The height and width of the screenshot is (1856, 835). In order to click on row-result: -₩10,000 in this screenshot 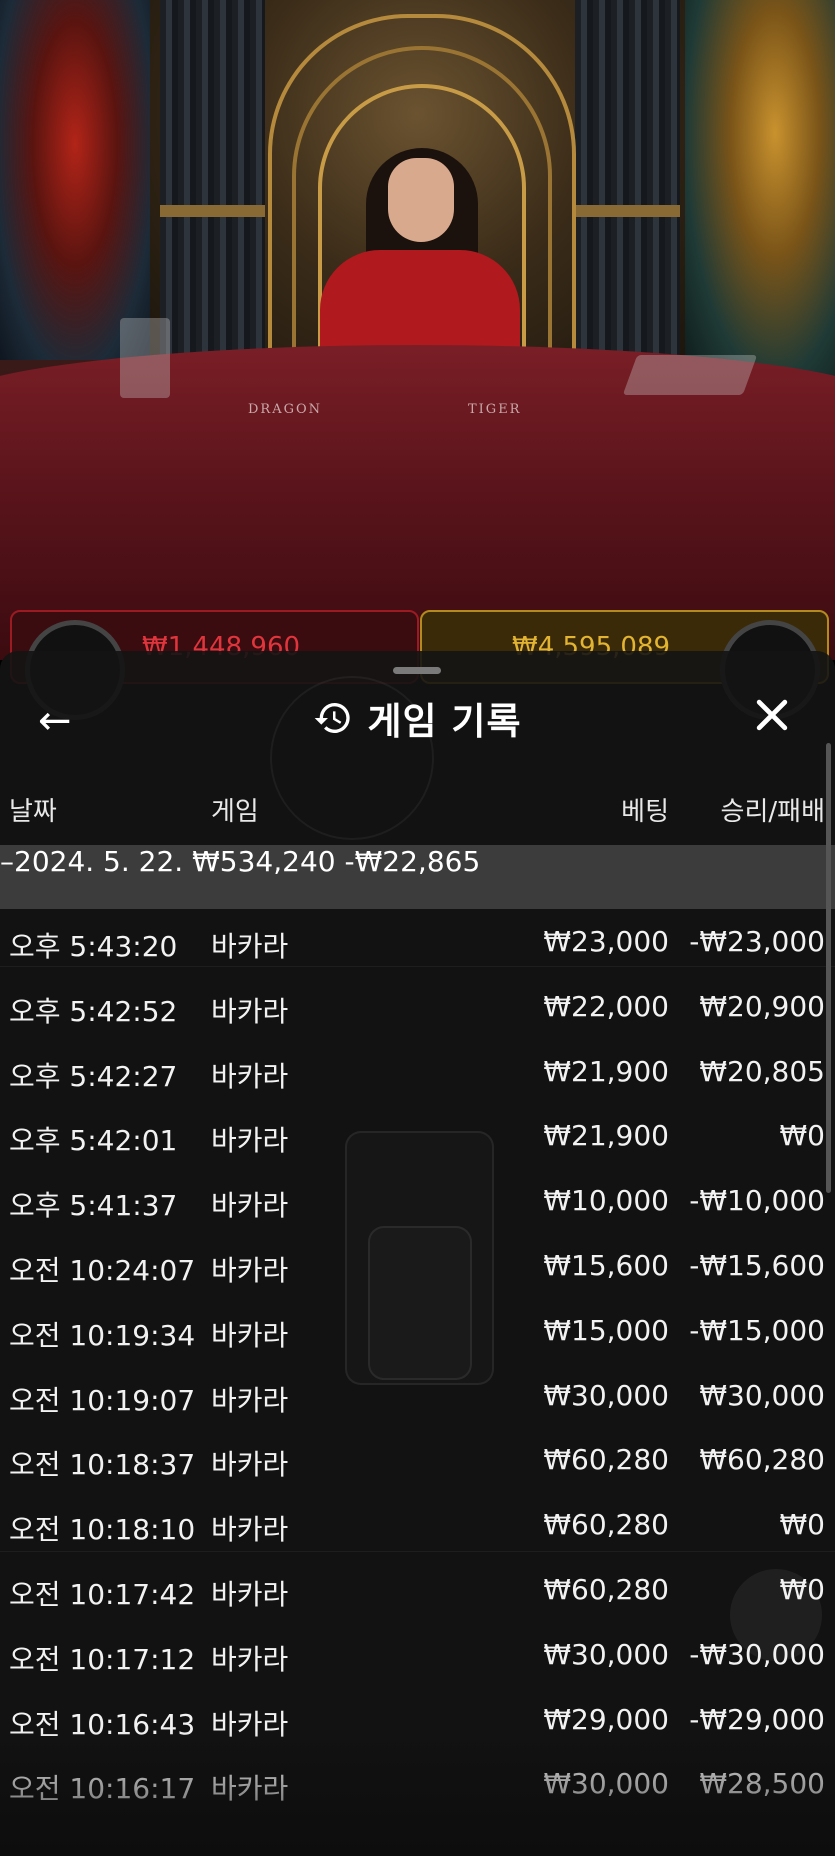, I will do `click(757, 1201)`.